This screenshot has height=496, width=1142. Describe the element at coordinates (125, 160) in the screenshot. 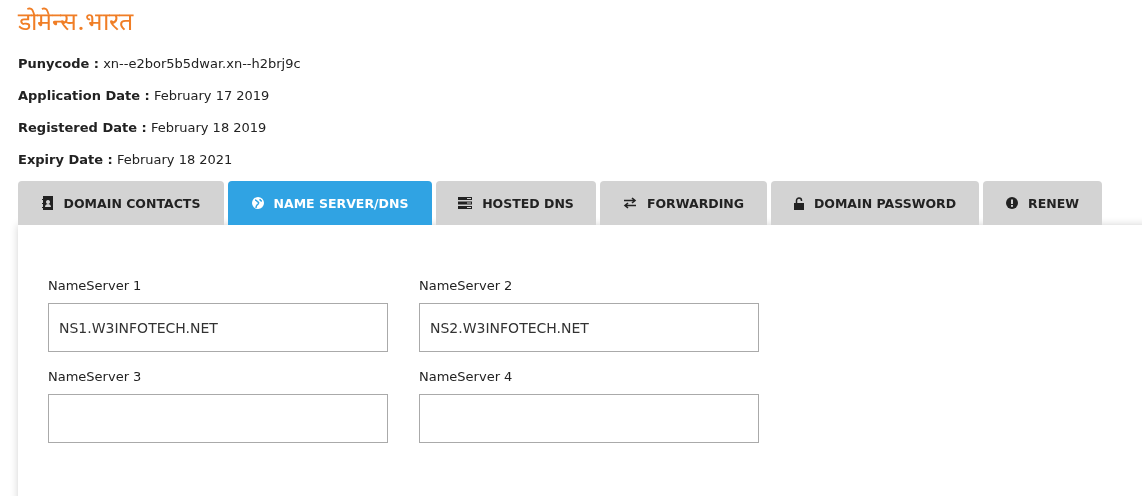

I see `domain-detail: Expiry Date : February 18 2021` at that location.